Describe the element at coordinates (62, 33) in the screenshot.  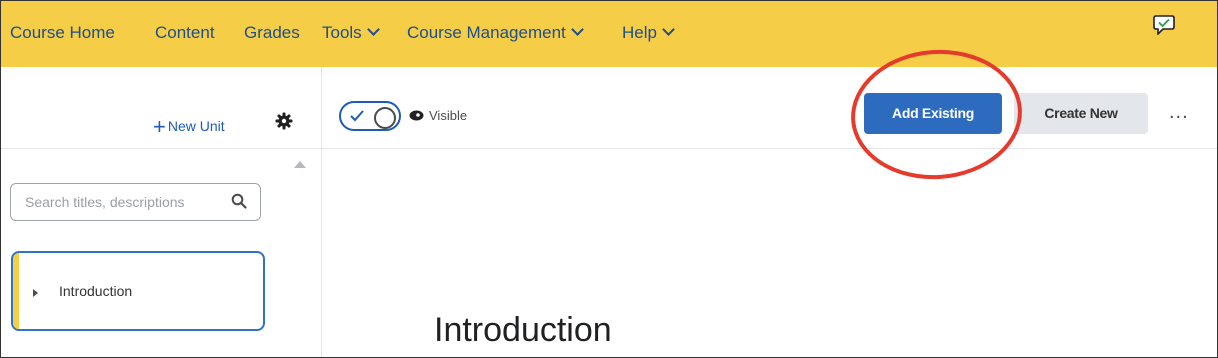
I see `nav-course-home: Course Home` at that location.